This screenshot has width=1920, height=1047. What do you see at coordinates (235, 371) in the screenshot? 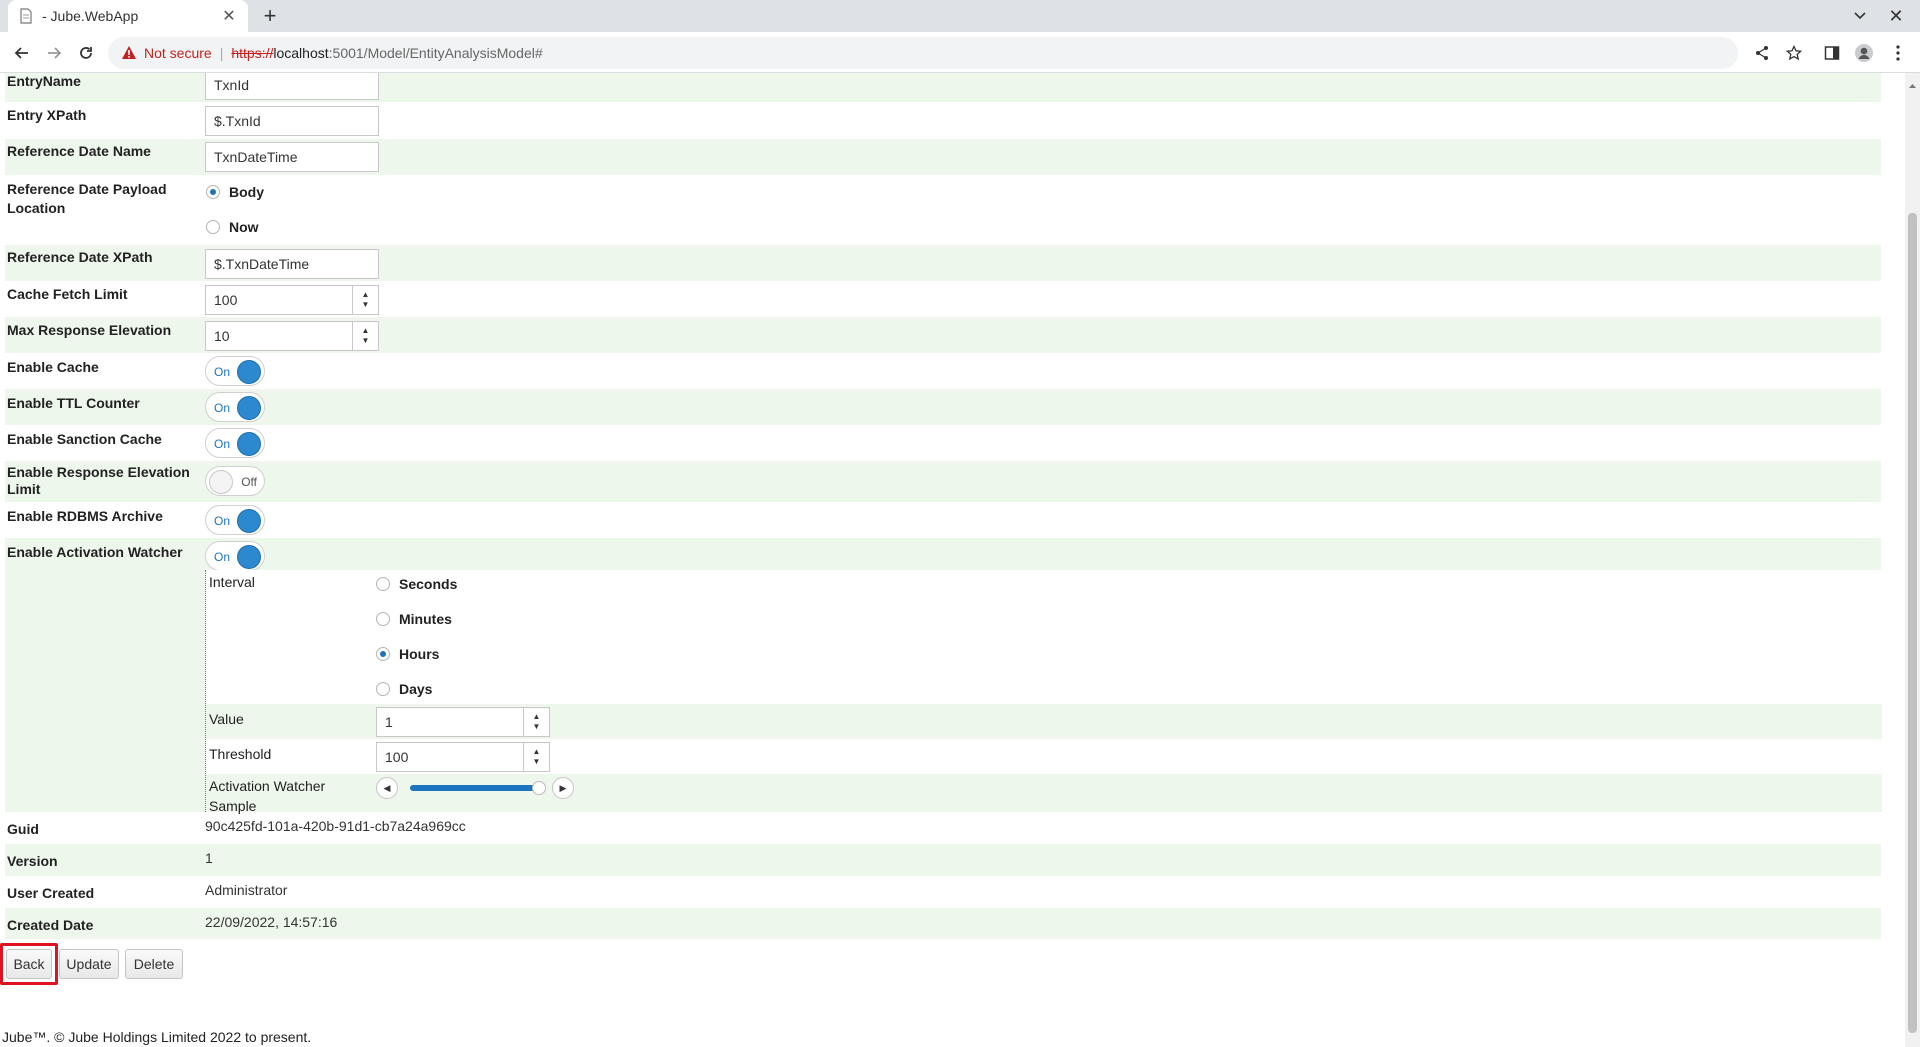
I see `enable-cache-toggle: On` at bounding box center [235, 371].